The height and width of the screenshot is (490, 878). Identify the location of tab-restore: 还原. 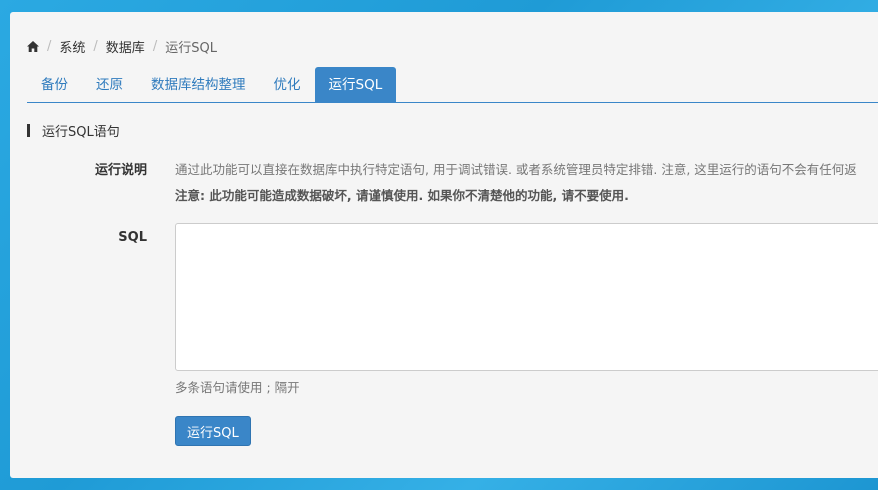
(109, 85).